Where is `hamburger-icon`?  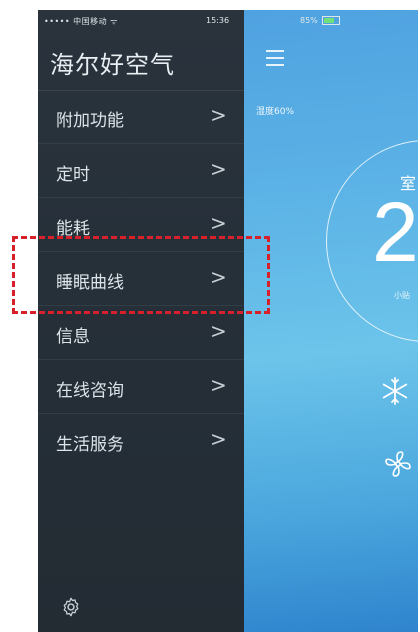 hamburger-icon is located at coordinates (275, 58).